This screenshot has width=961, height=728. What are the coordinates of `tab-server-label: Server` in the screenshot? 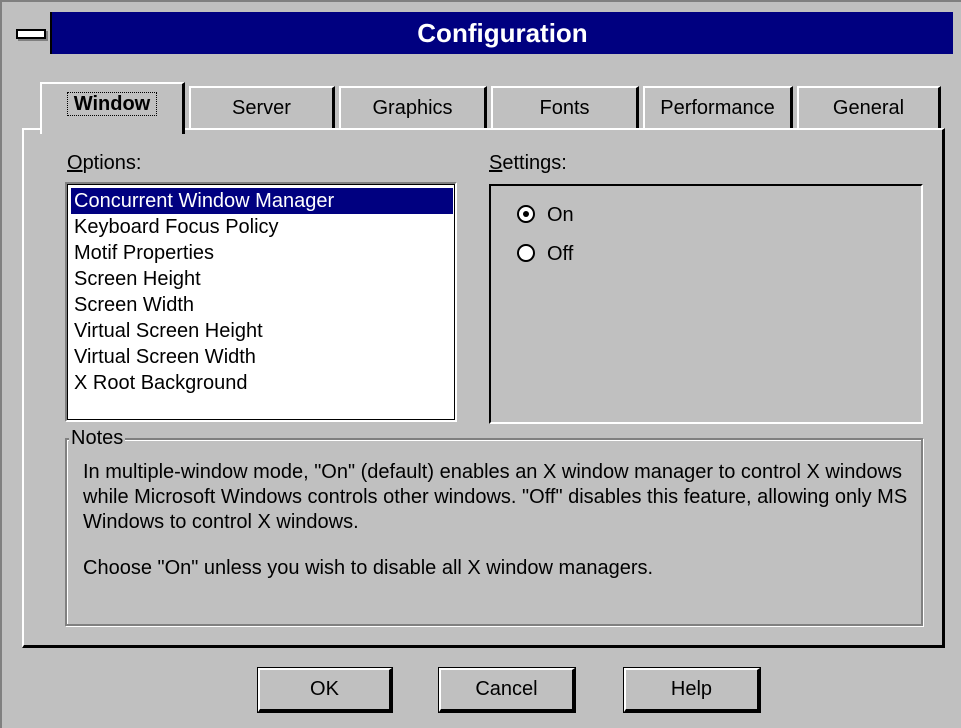 It's located at (261, 108).